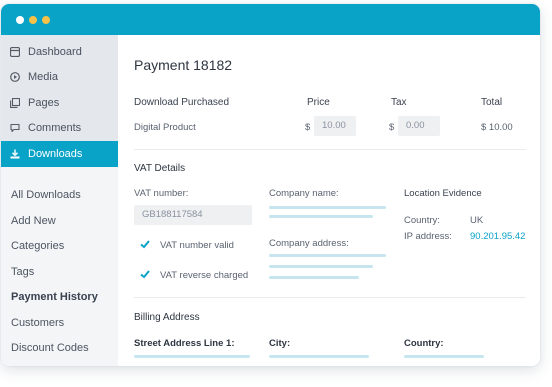 The height and width of the screenshot is (387, 552). What do you see at coordinates (14, 77) in the screenshot?
I see `media-icon` at bounding box center [14, 77].